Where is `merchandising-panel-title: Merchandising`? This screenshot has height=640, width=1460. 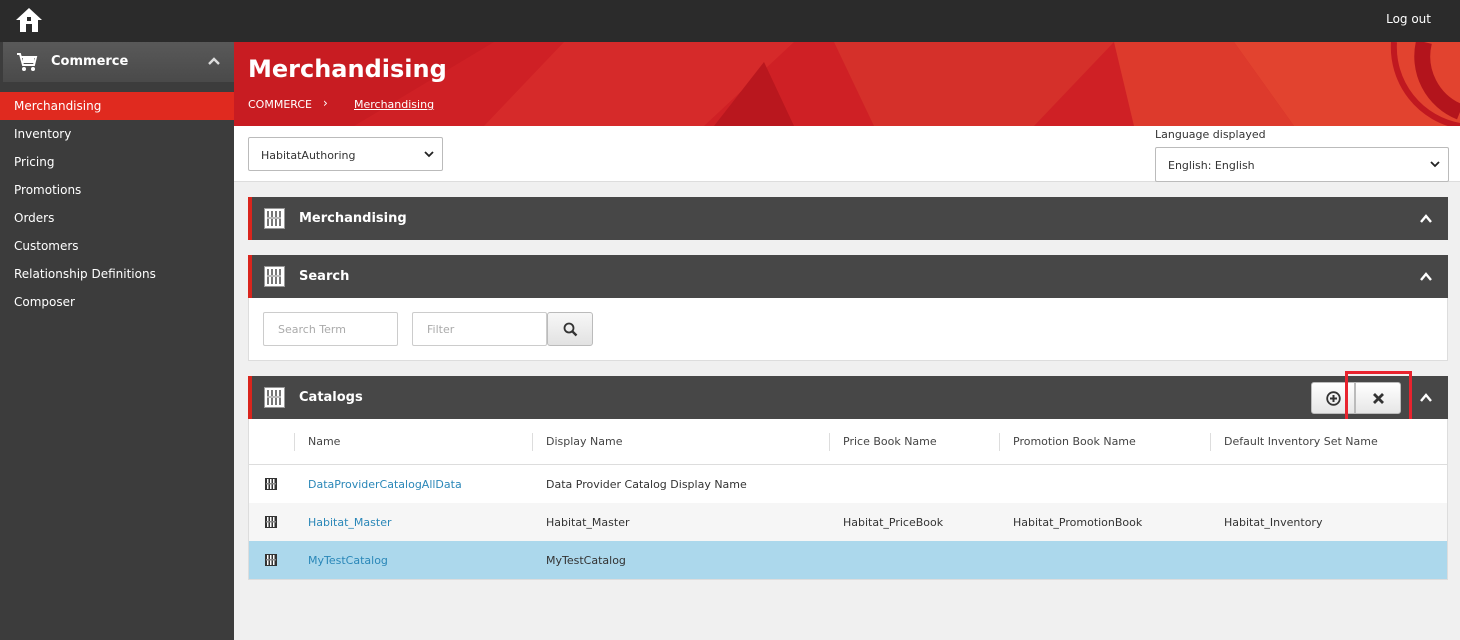
merchandising-panel-title: Merchandising is located at coordinates (353, 218).